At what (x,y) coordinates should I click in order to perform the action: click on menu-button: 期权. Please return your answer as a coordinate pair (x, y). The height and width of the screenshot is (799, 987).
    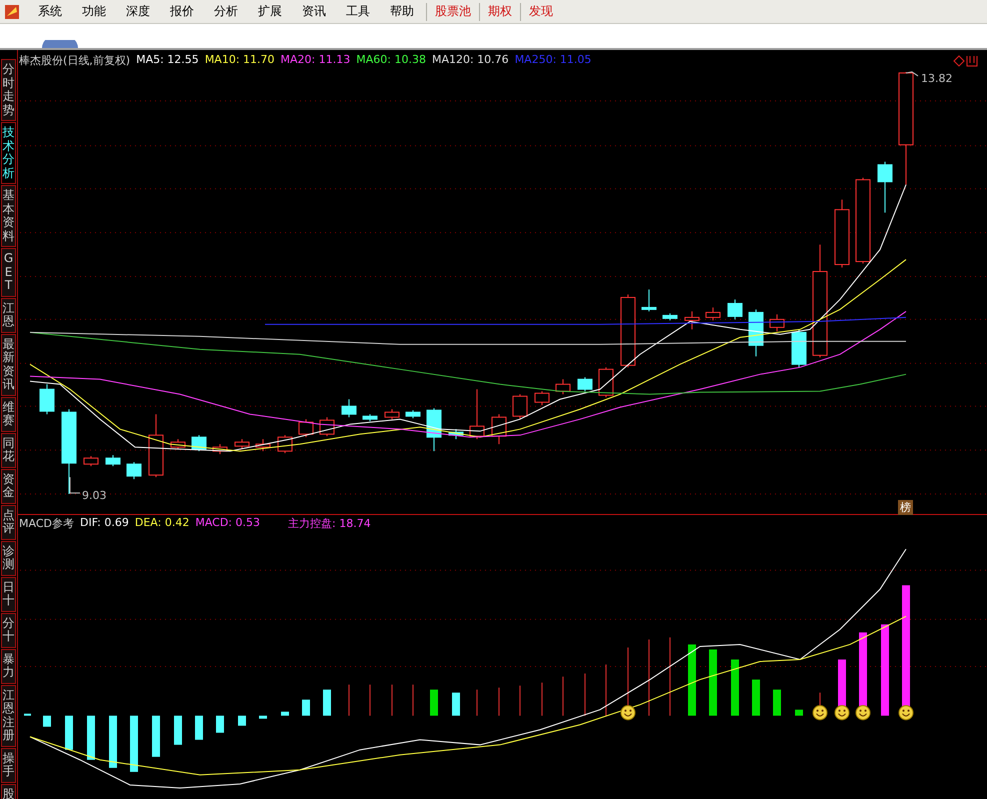
    Looking at the image, I should click on (500, 11).